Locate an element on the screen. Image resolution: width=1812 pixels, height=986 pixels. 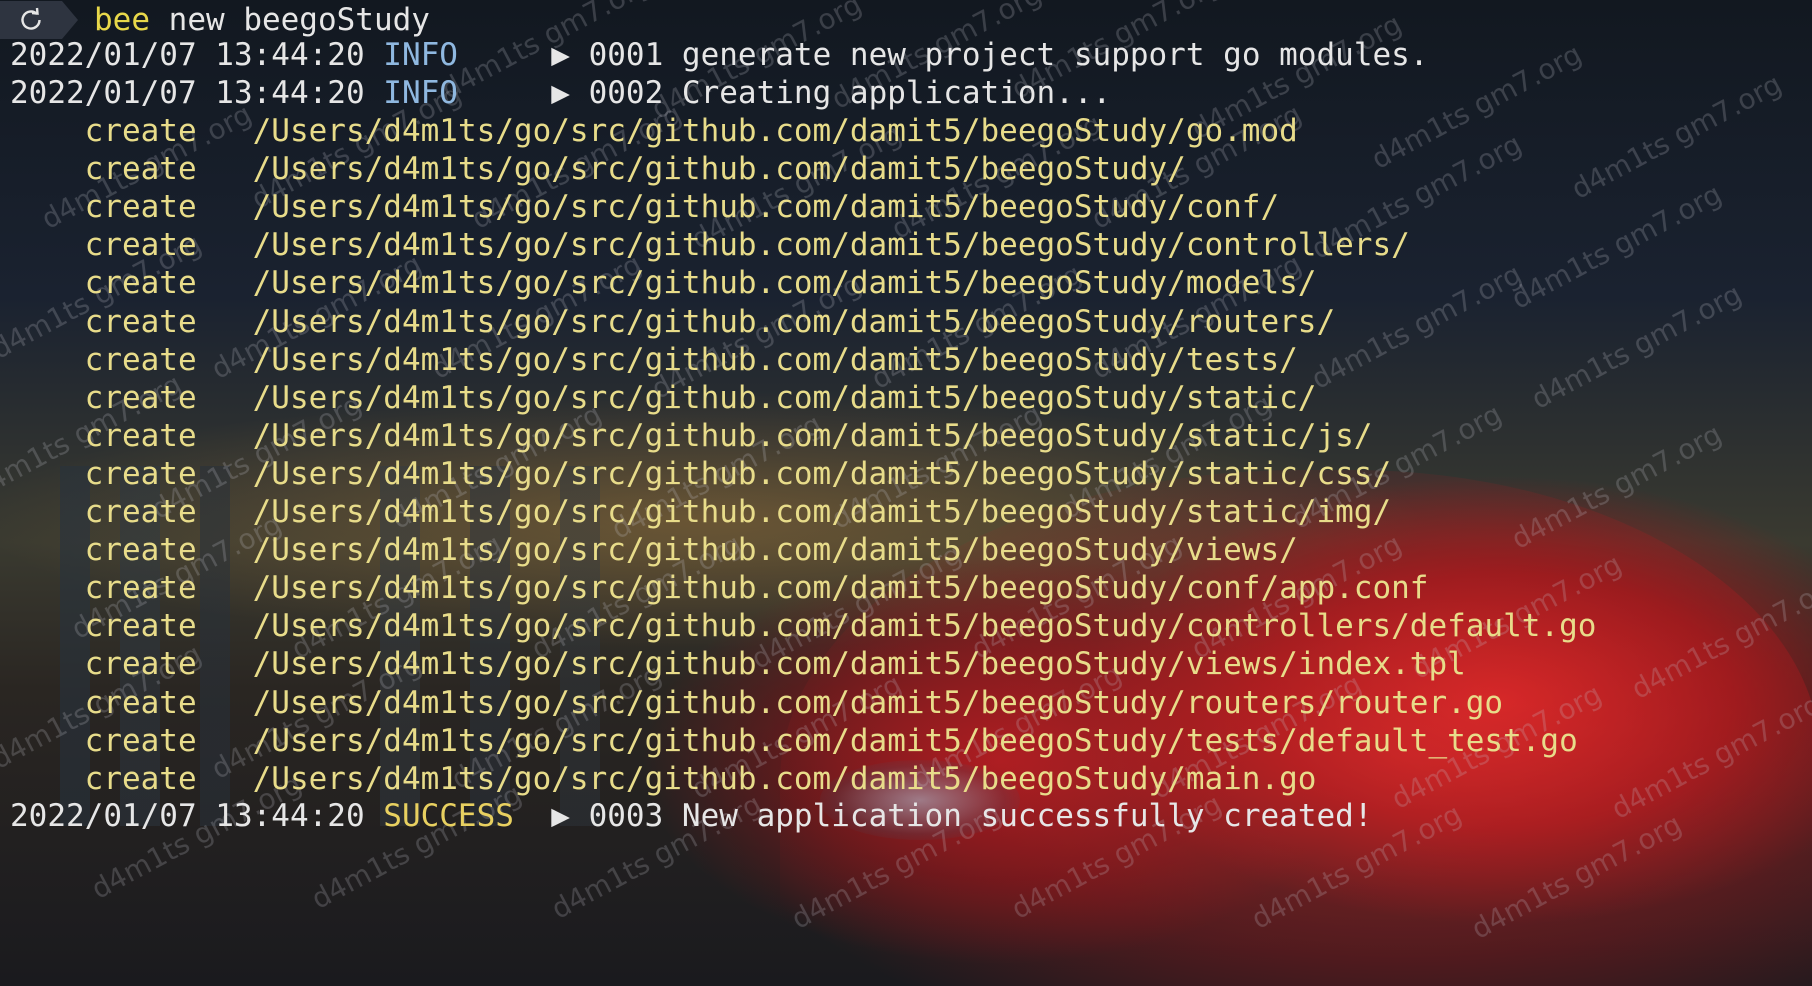
refresh-icon is located at coordinates (31, 18).